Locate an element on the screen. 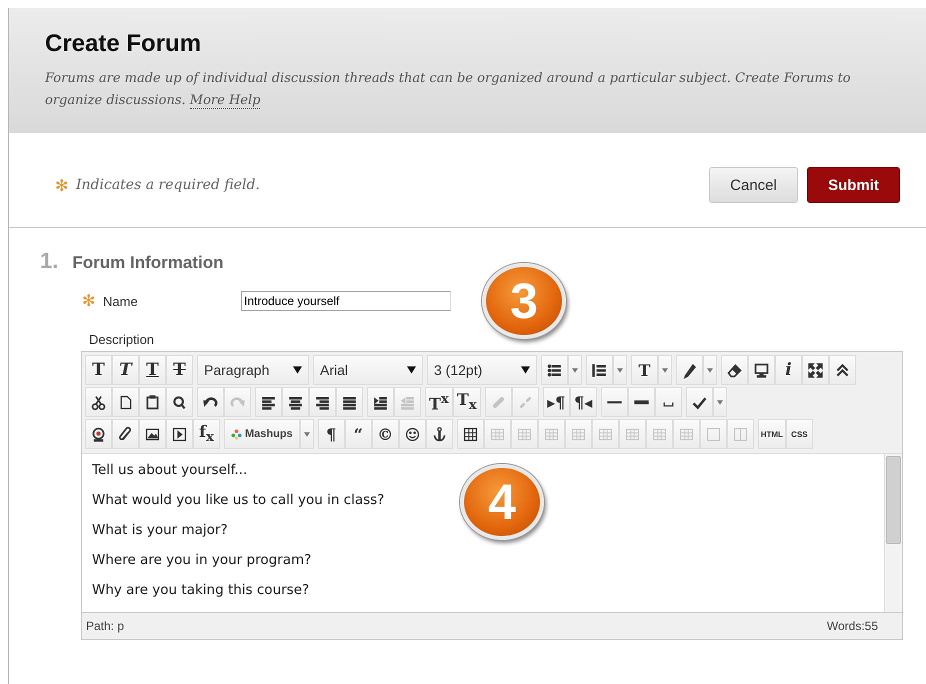  align-left-icon is located at coordinates (268, 402).